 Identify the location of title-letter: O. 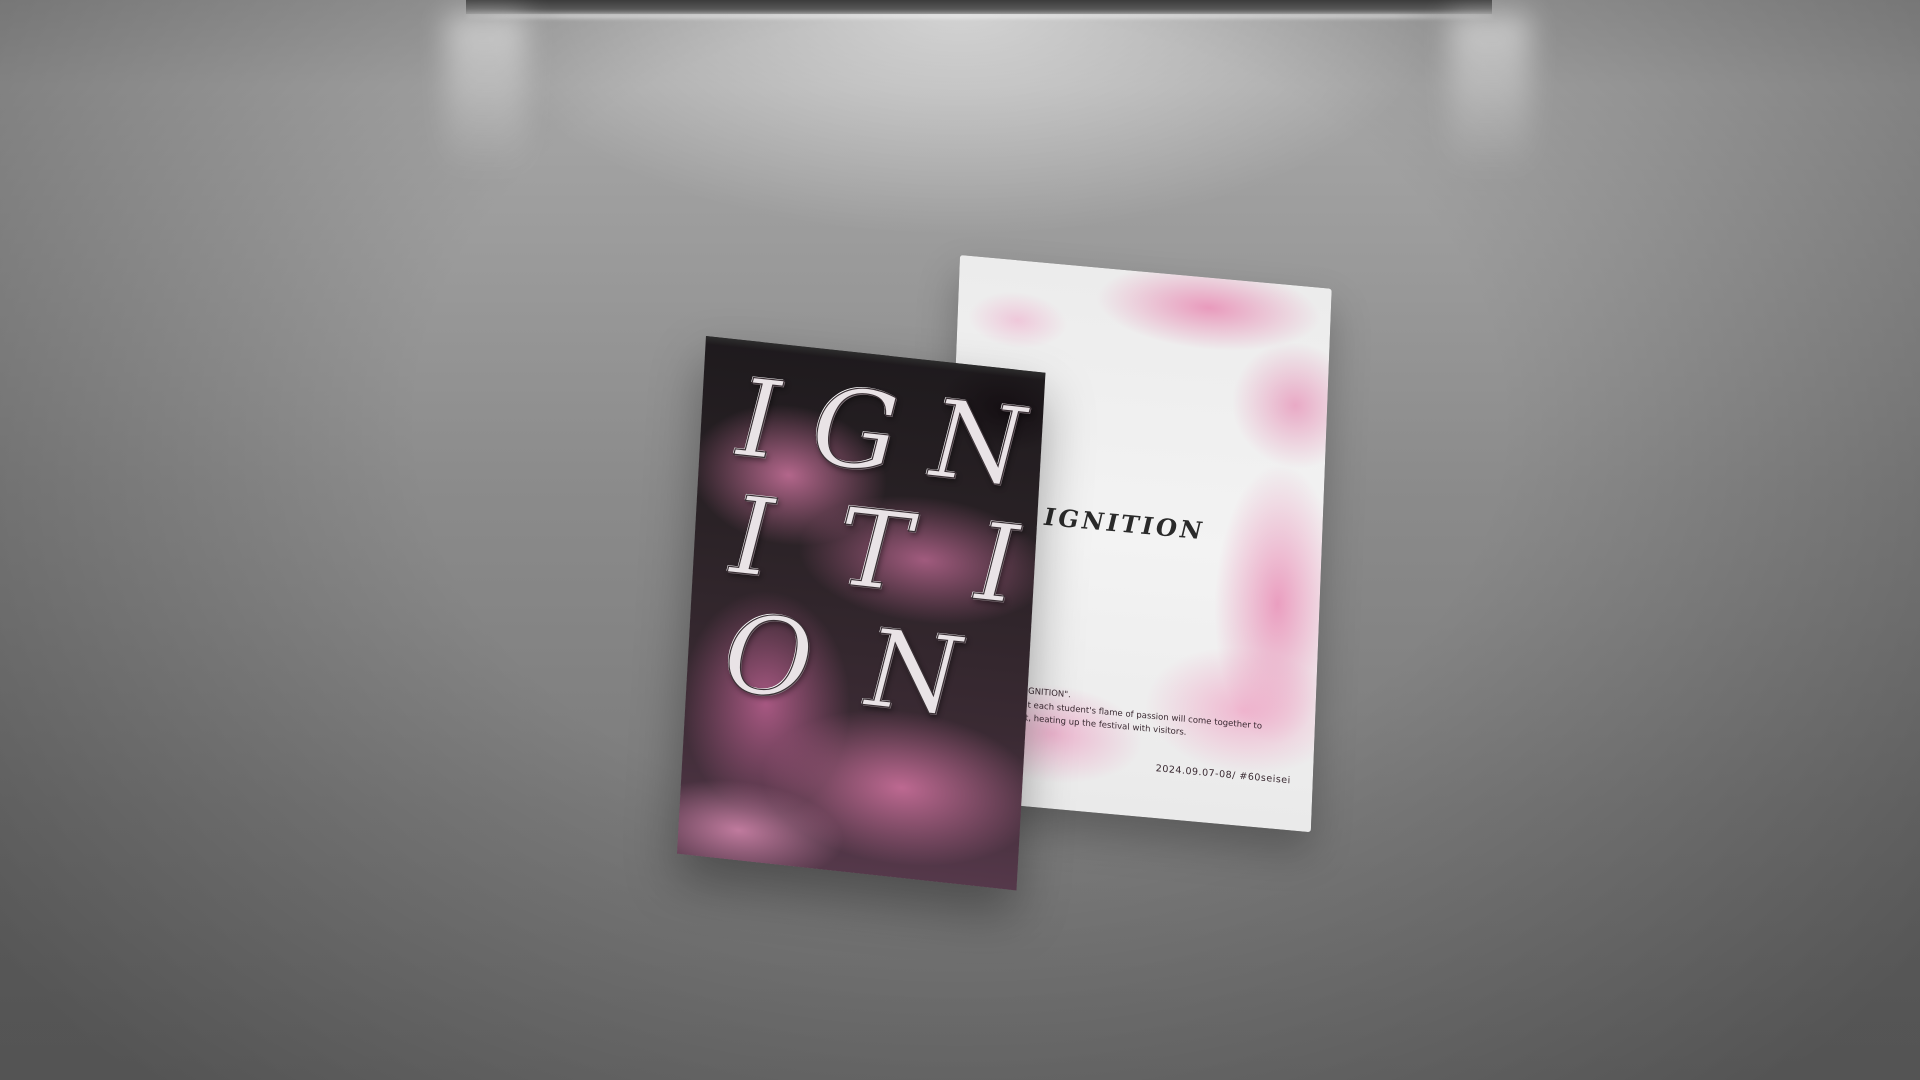
(769, 657).